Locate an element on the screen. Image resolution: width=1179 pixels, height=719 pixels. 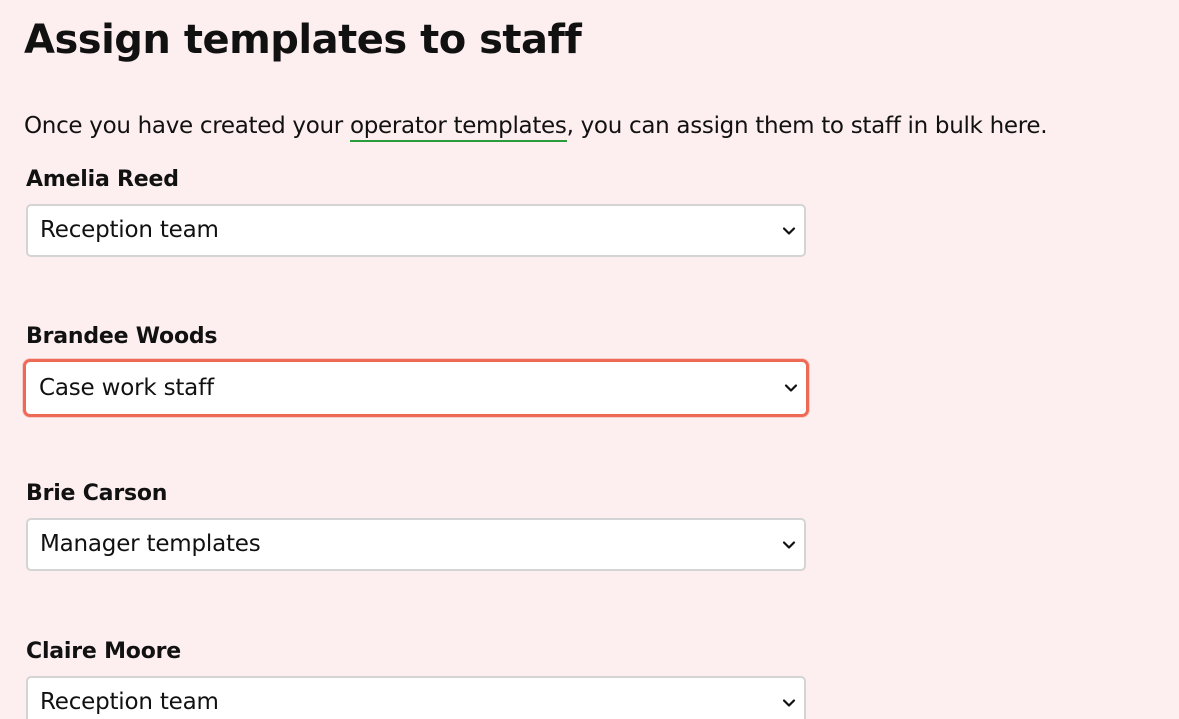
template-select: Manager templates is located at coordinates (416, 544).